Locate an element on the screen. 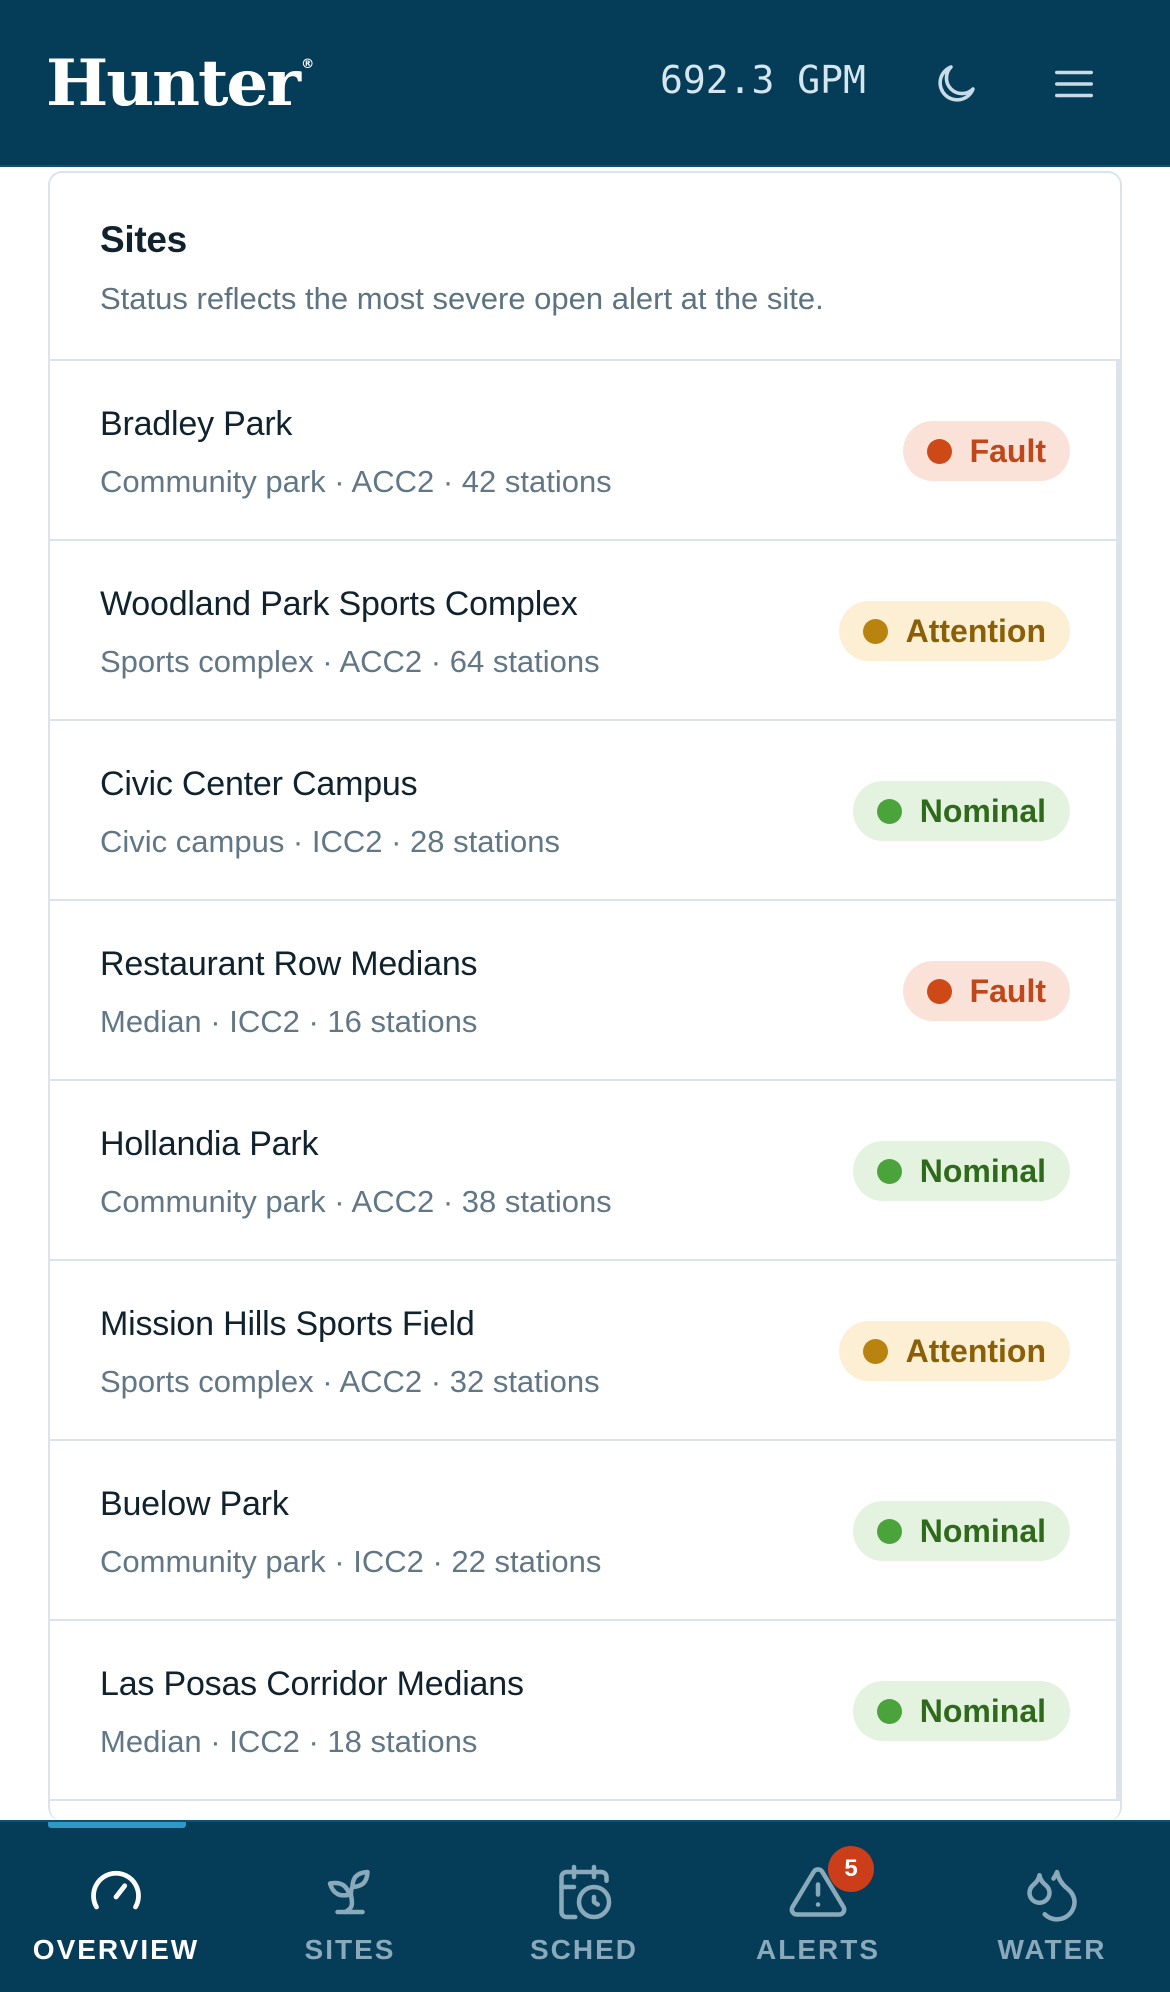 This screenshot has height=1992, width=1170. theme-toggle-button is located at coordinates (956, 84).